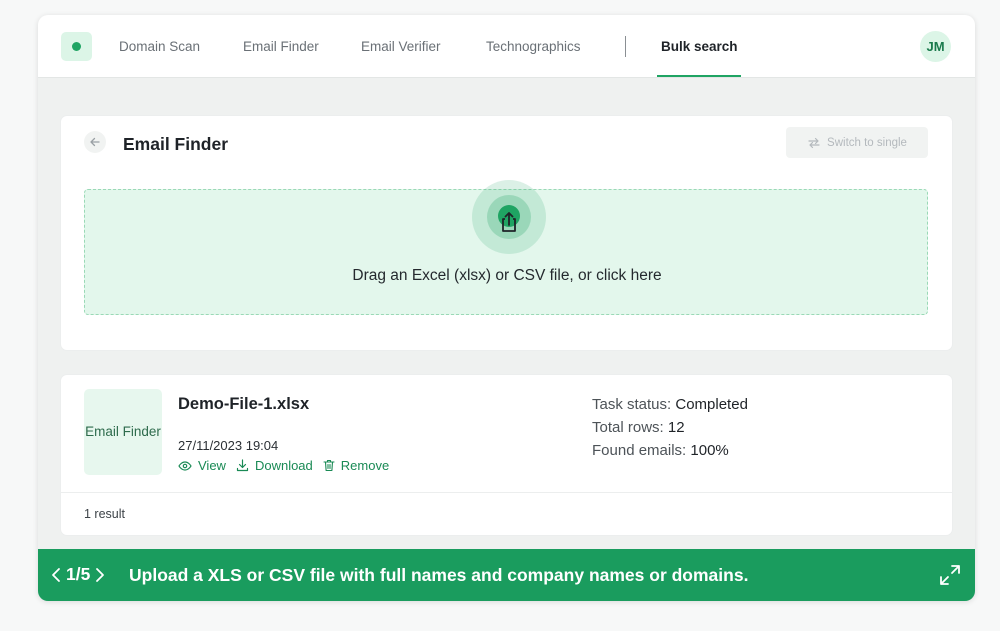 The width and height of the screenshot is (1000, 631). I want to click on download-label: Download, so click(283, 465).